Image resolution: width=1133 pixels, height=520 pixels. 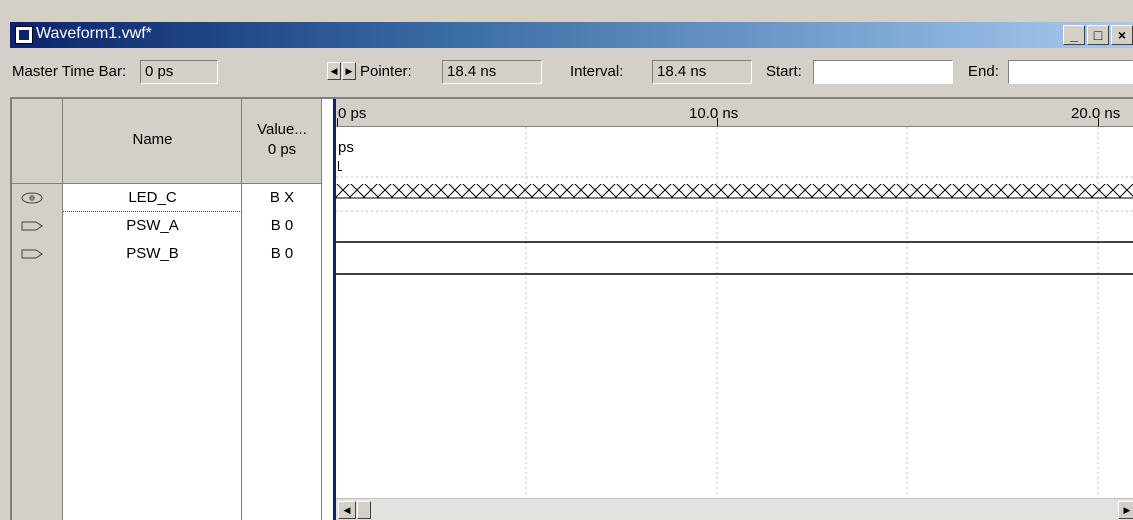 I want to click on name-column-header: Name, so click(x=152, y=141).